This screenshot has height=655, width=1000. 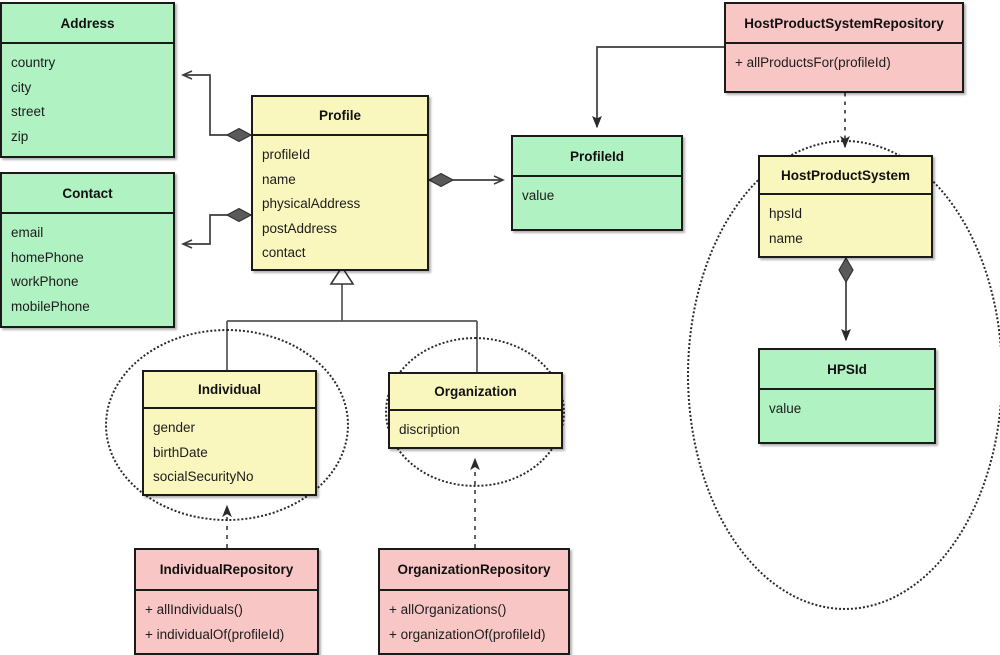 What do you see at coordinates (27, 232) in the screenshot?
I see `class-member: email` at bounding box center [27, 232].